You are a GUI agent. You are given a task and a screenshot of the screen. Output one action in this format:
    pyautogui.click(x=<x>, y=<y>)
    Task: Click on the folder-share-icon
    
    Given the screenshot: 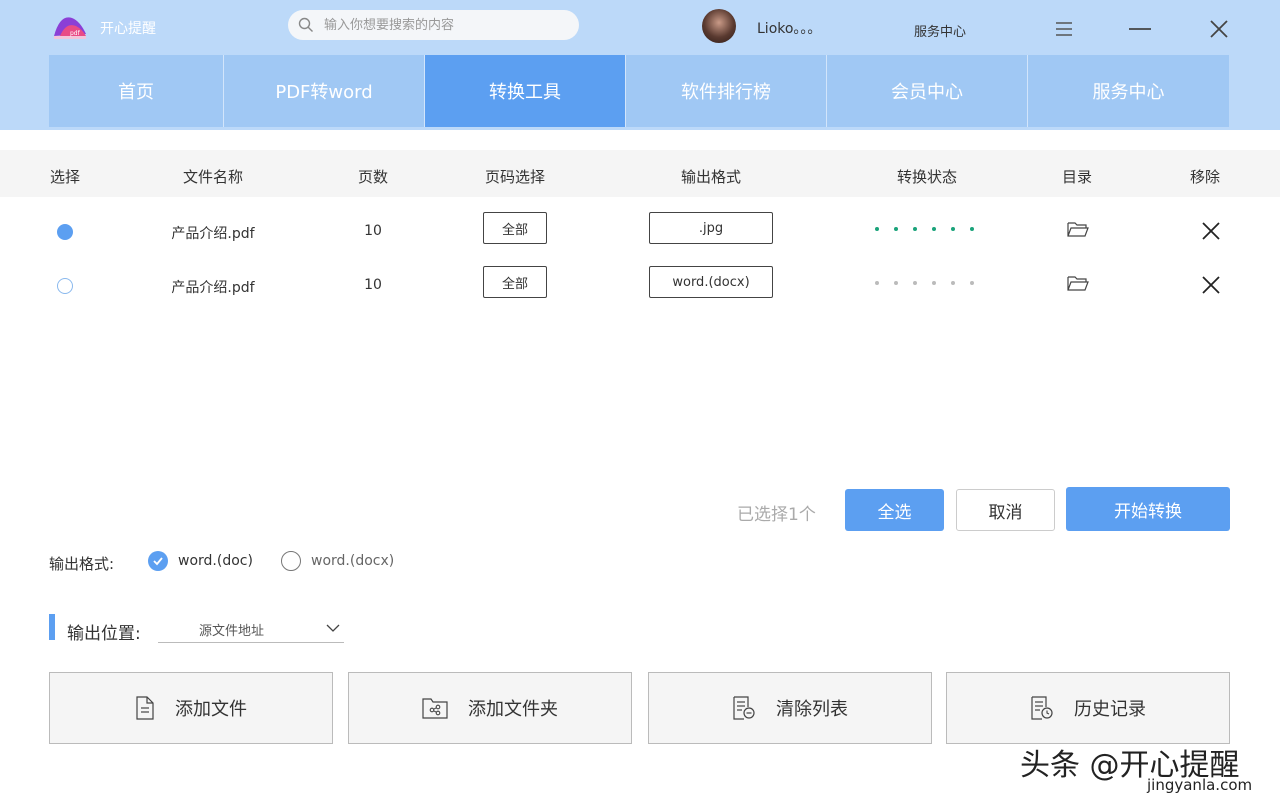 What is the action you would take?
    pyautogui.click(x=435, y=708)
    